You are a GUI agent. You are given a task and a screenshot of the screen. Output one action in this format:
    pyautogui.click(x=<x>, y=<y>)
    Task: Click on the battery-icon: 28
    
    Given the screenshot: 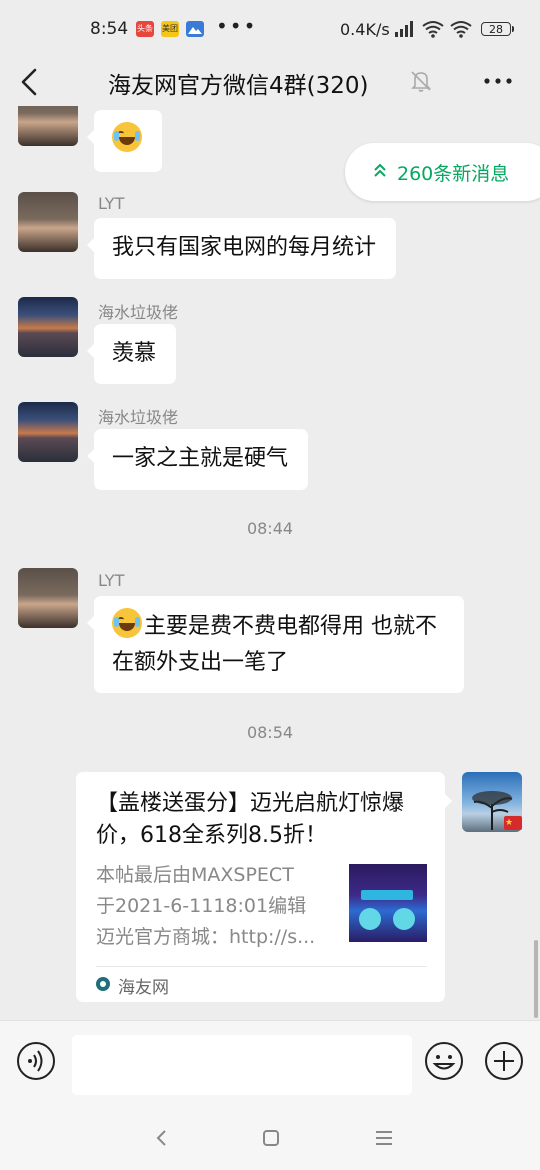 What is the action you would take?
    pyautogui.click(x=497, y=29)
    